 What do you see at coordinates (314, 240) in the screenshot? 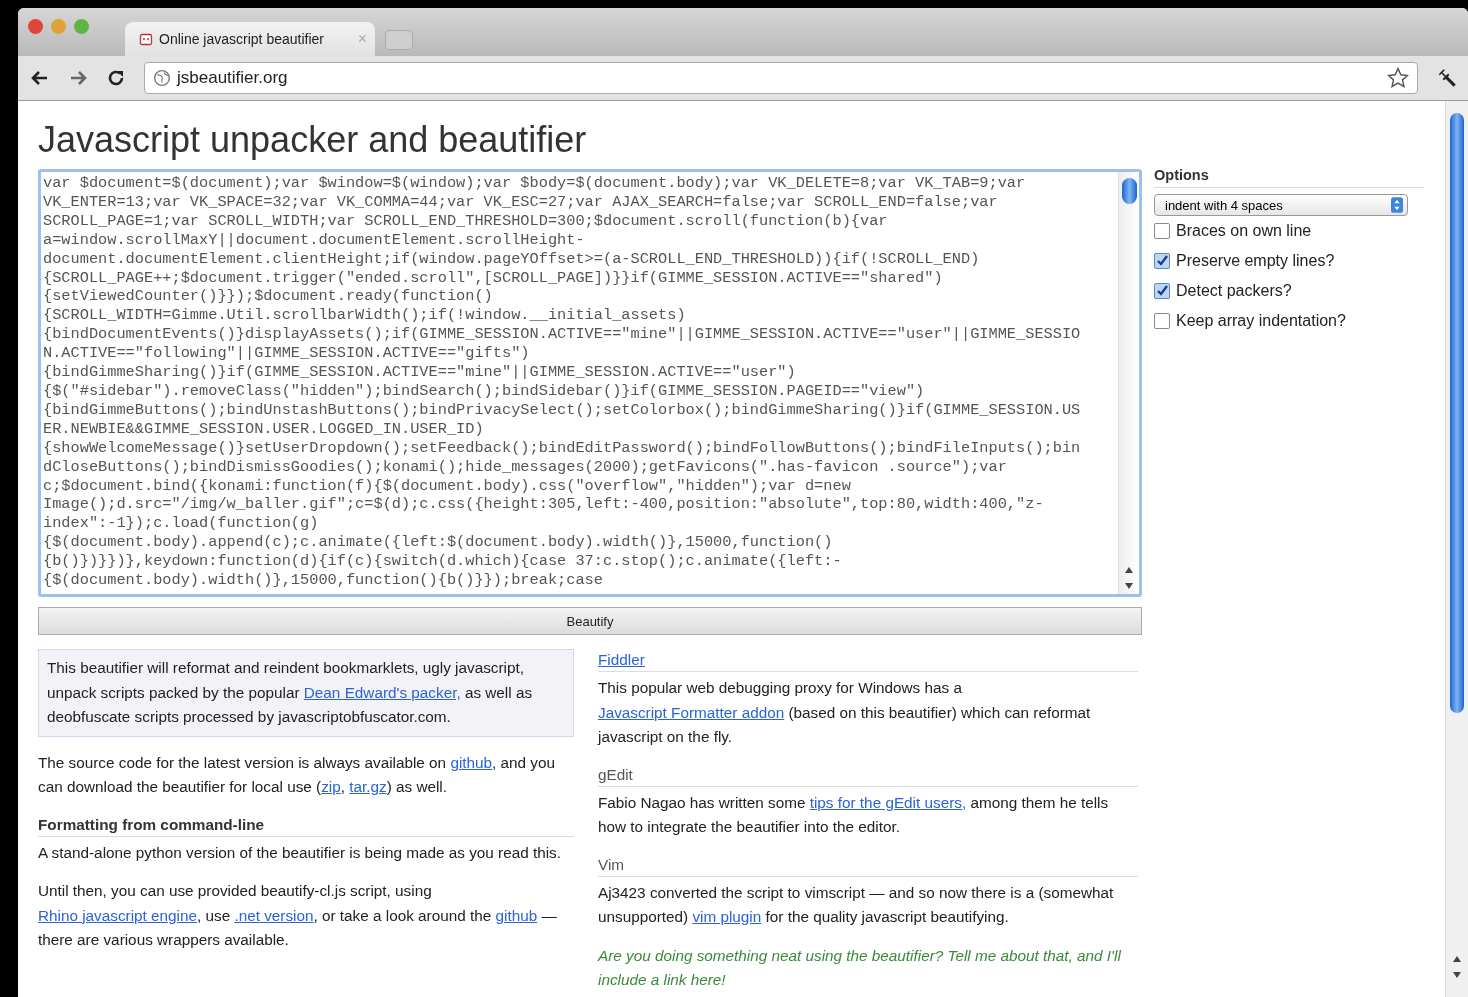
I see `code-line: a=window.scrollMaxY||document.documentElement.scrollHeight-` at bounding box center [314, 240].